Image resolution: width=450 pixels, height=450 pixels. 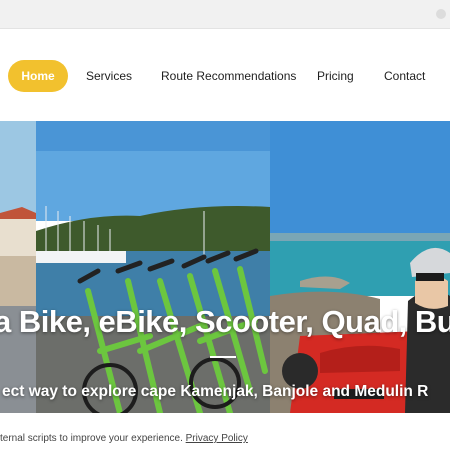 What do you see at coordinates (441, 14) in the screenshot?
I see `menu-dot-icon` at bounding box center [441, 14].